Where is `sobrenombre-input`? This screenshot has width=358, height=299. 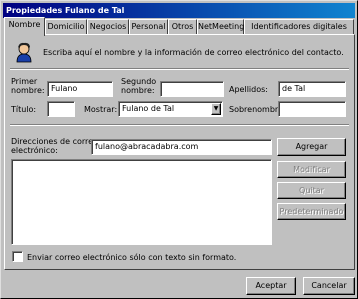 sobrenombre-input is located at coordinates (312, 109).